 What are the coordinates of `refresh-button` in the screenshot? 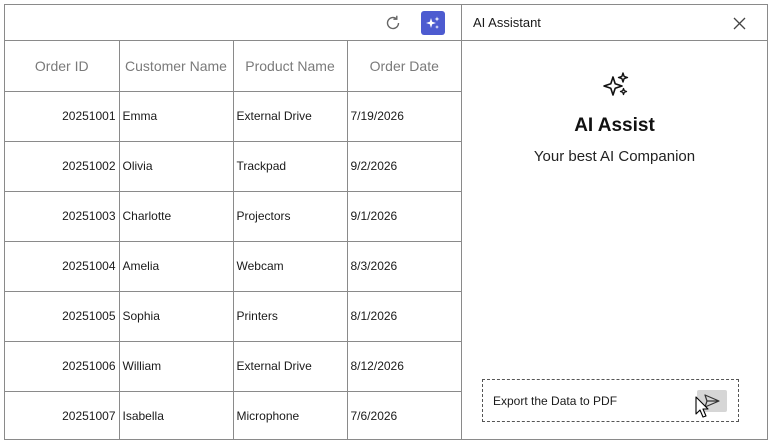 It's located at (393, 23).